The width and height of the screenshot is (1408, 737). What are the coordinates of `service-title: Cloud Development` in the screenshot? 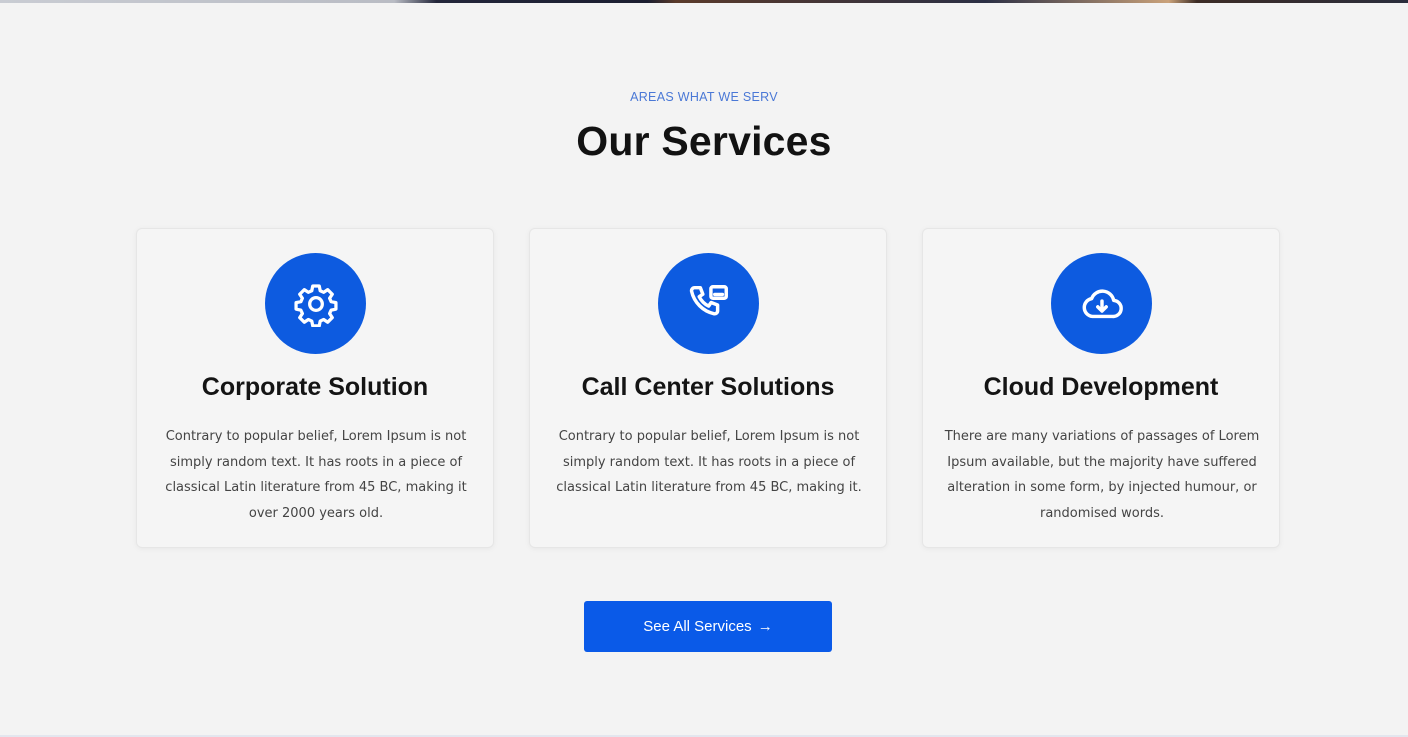 It's located at (1101, 387).